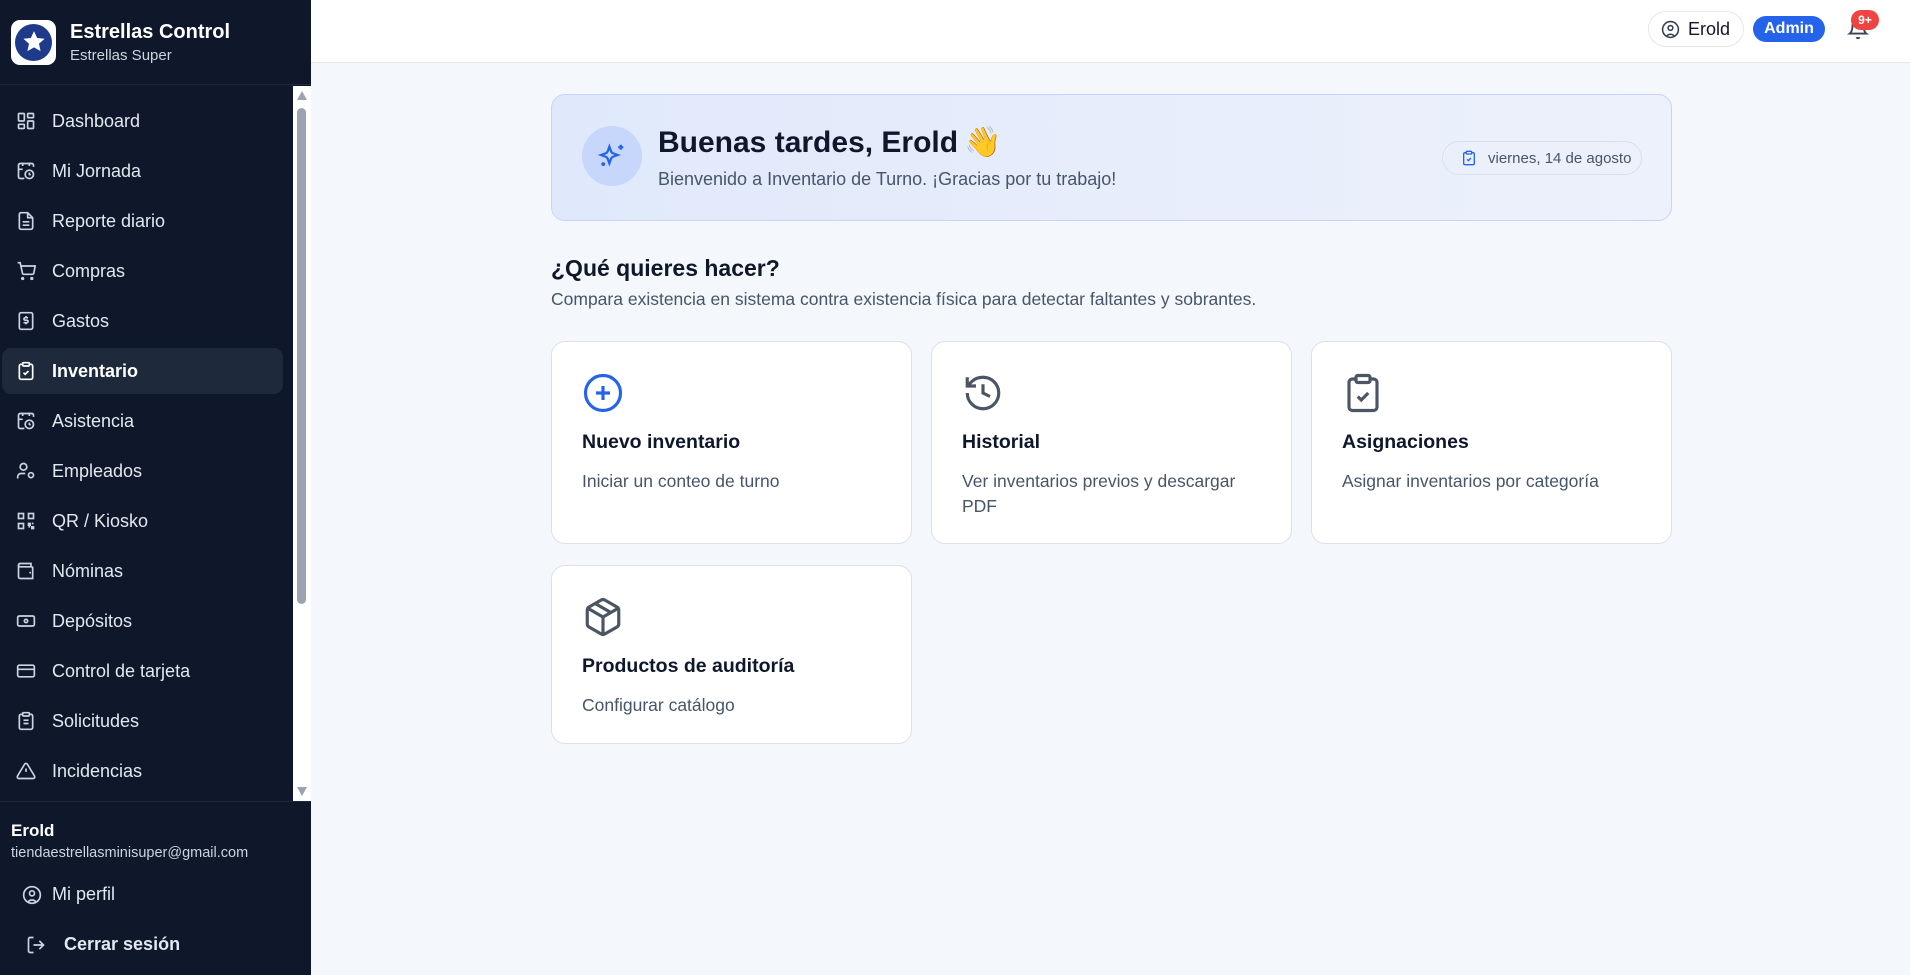 The image size is (1910, 975). What do you see at coordinates (33, 42) in the screenshot?
I see `logo` at bounding box center [33, 42].